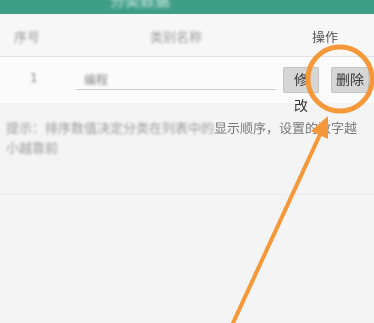 The height and width of the screenshot is (323, 374). What do you see at coordinates (96, 80) in the screenshot?
I see `row-name: 编程` at bounding box center [96, 80].